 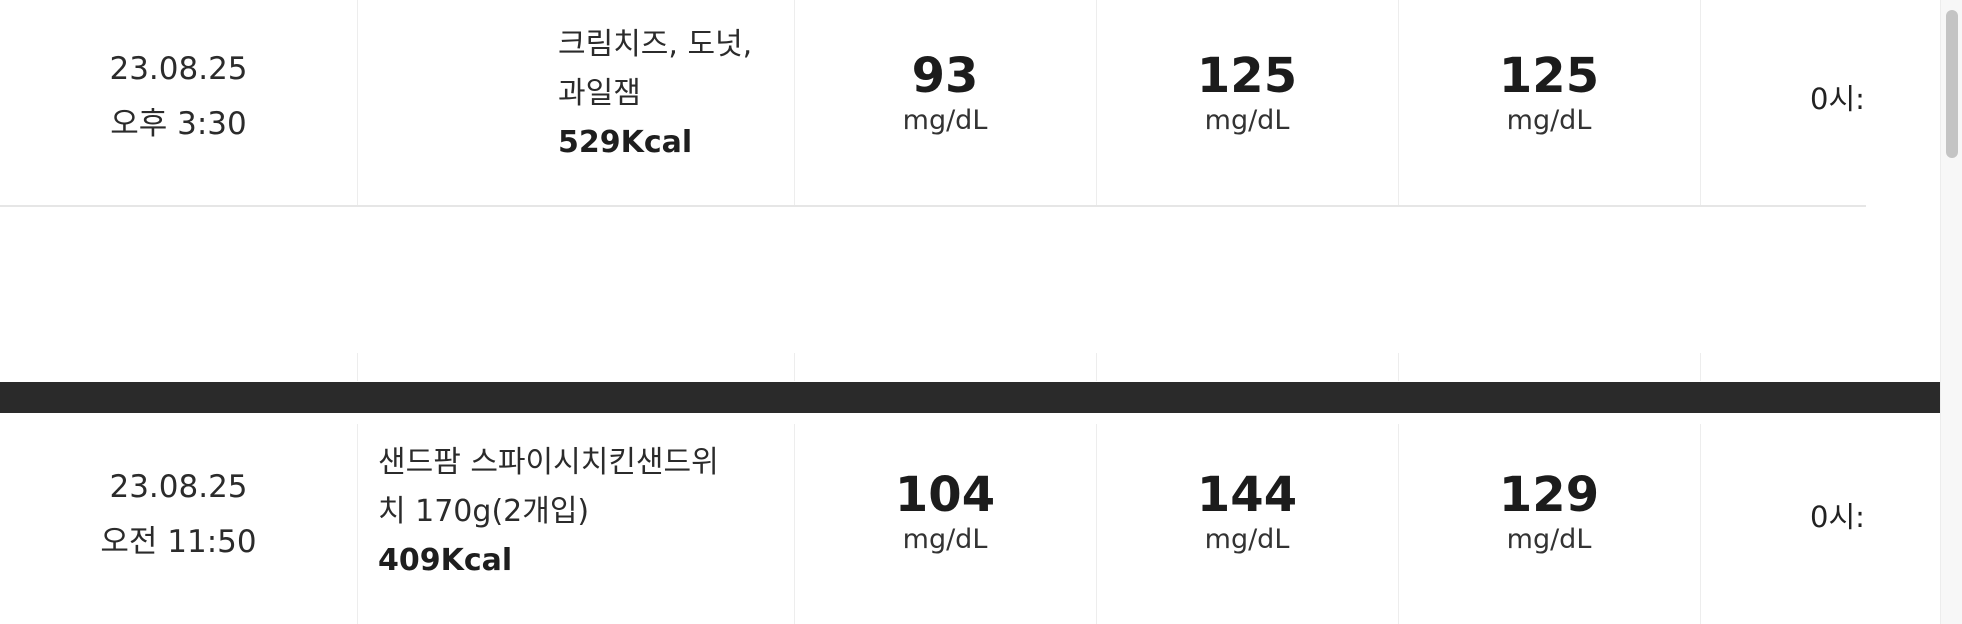 I want to click on record-time: 오후 3:30, so click(x=178, y=124).